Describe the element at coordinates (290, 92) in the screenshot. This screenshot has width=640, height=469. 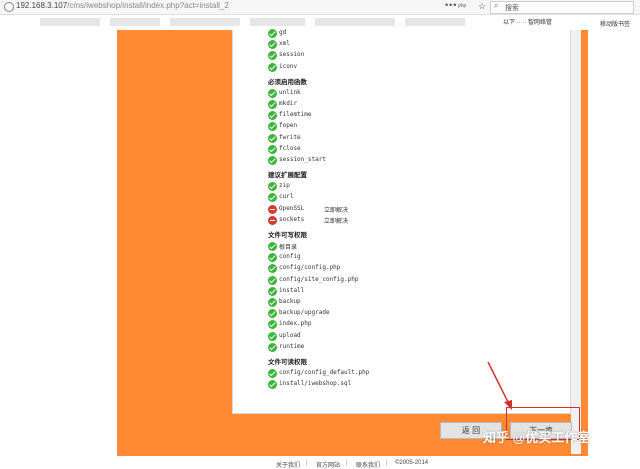
I see `check-item-label: unlink` at that location.